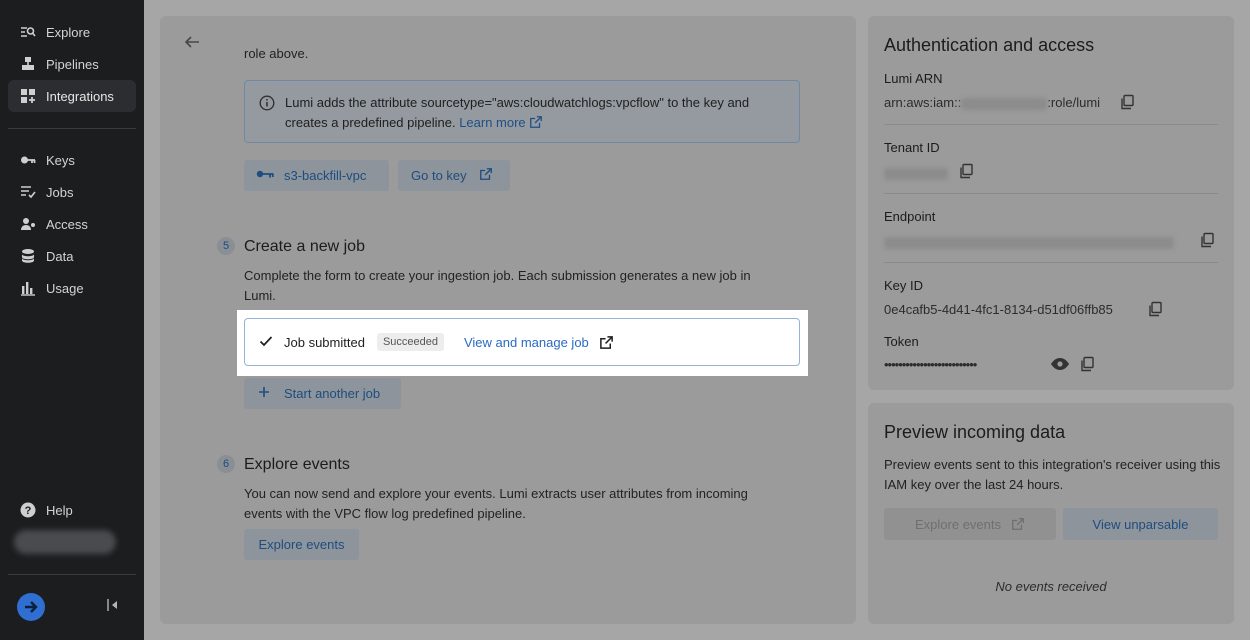 This screenshot has height=640, width=1250. I want to click on sidebar-item-explore: Explore, so click(72, 32).